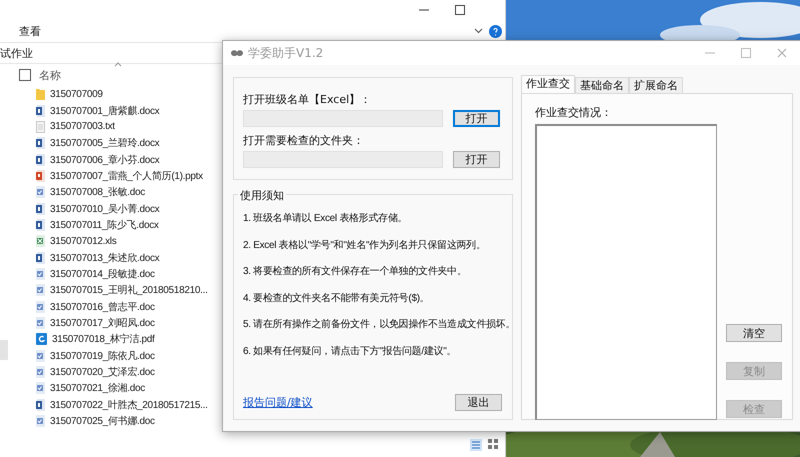 This screenshot has width=800, height=457. What do you see at coordinates (40, 176) in the screenshot?
I see `presentation-icon` at bounding box center [40, 176].